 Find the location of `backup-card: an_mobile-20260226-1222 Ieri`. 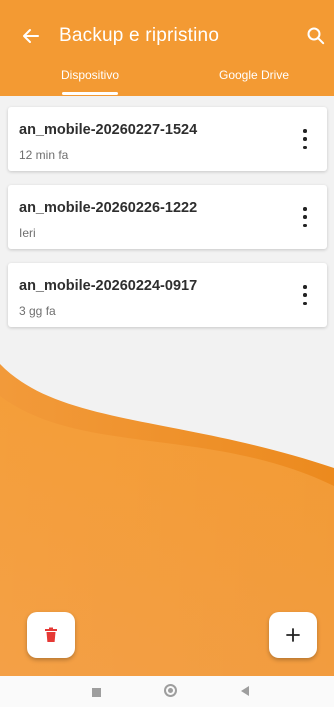

backup-card: an_mobile-20260226-1222 Ieri is located at coordinates (167, 217).